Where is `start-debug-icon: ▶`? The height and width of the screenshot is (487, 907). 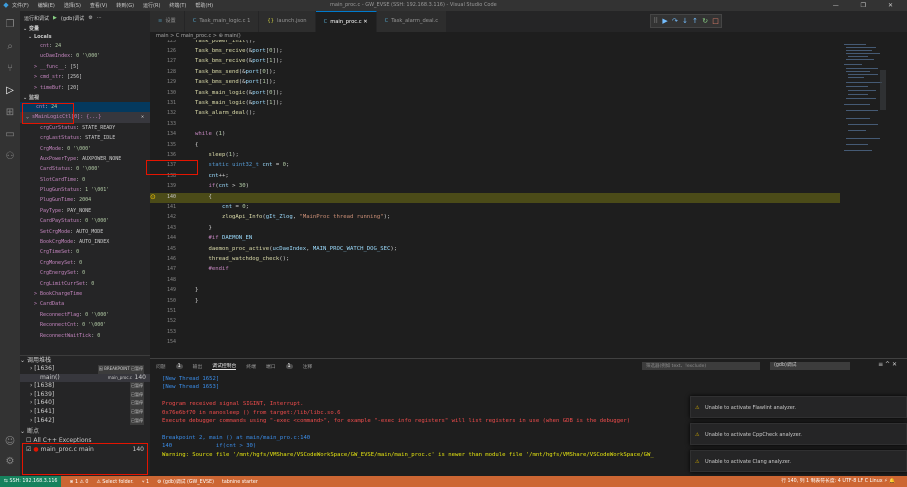
start-debug-icon: ▶ is located at coordinates (55, 18).